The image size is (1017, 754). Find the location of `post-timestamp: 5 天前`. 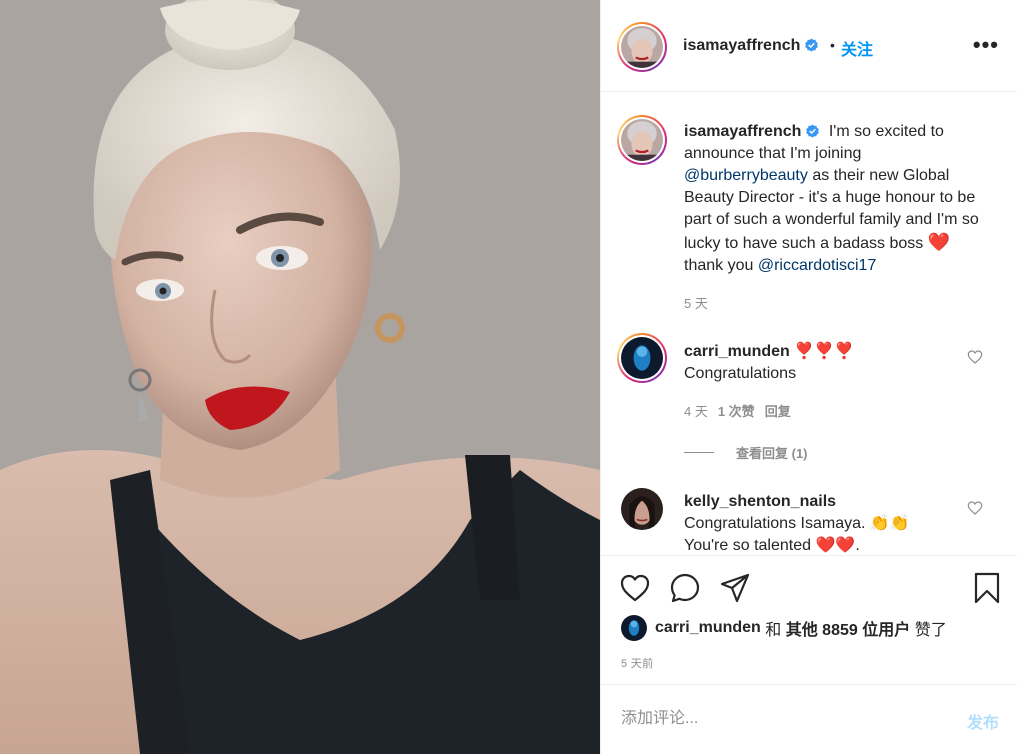

post-timestamp: 5 天前 is located at coordinates (637, 663).